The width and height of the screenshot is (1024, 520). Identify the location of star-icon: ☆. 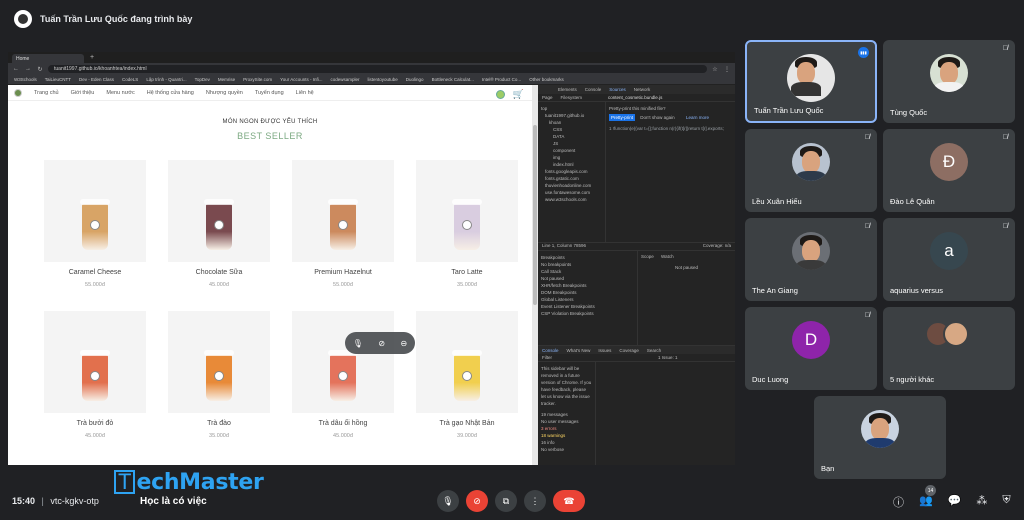
(715, 69).